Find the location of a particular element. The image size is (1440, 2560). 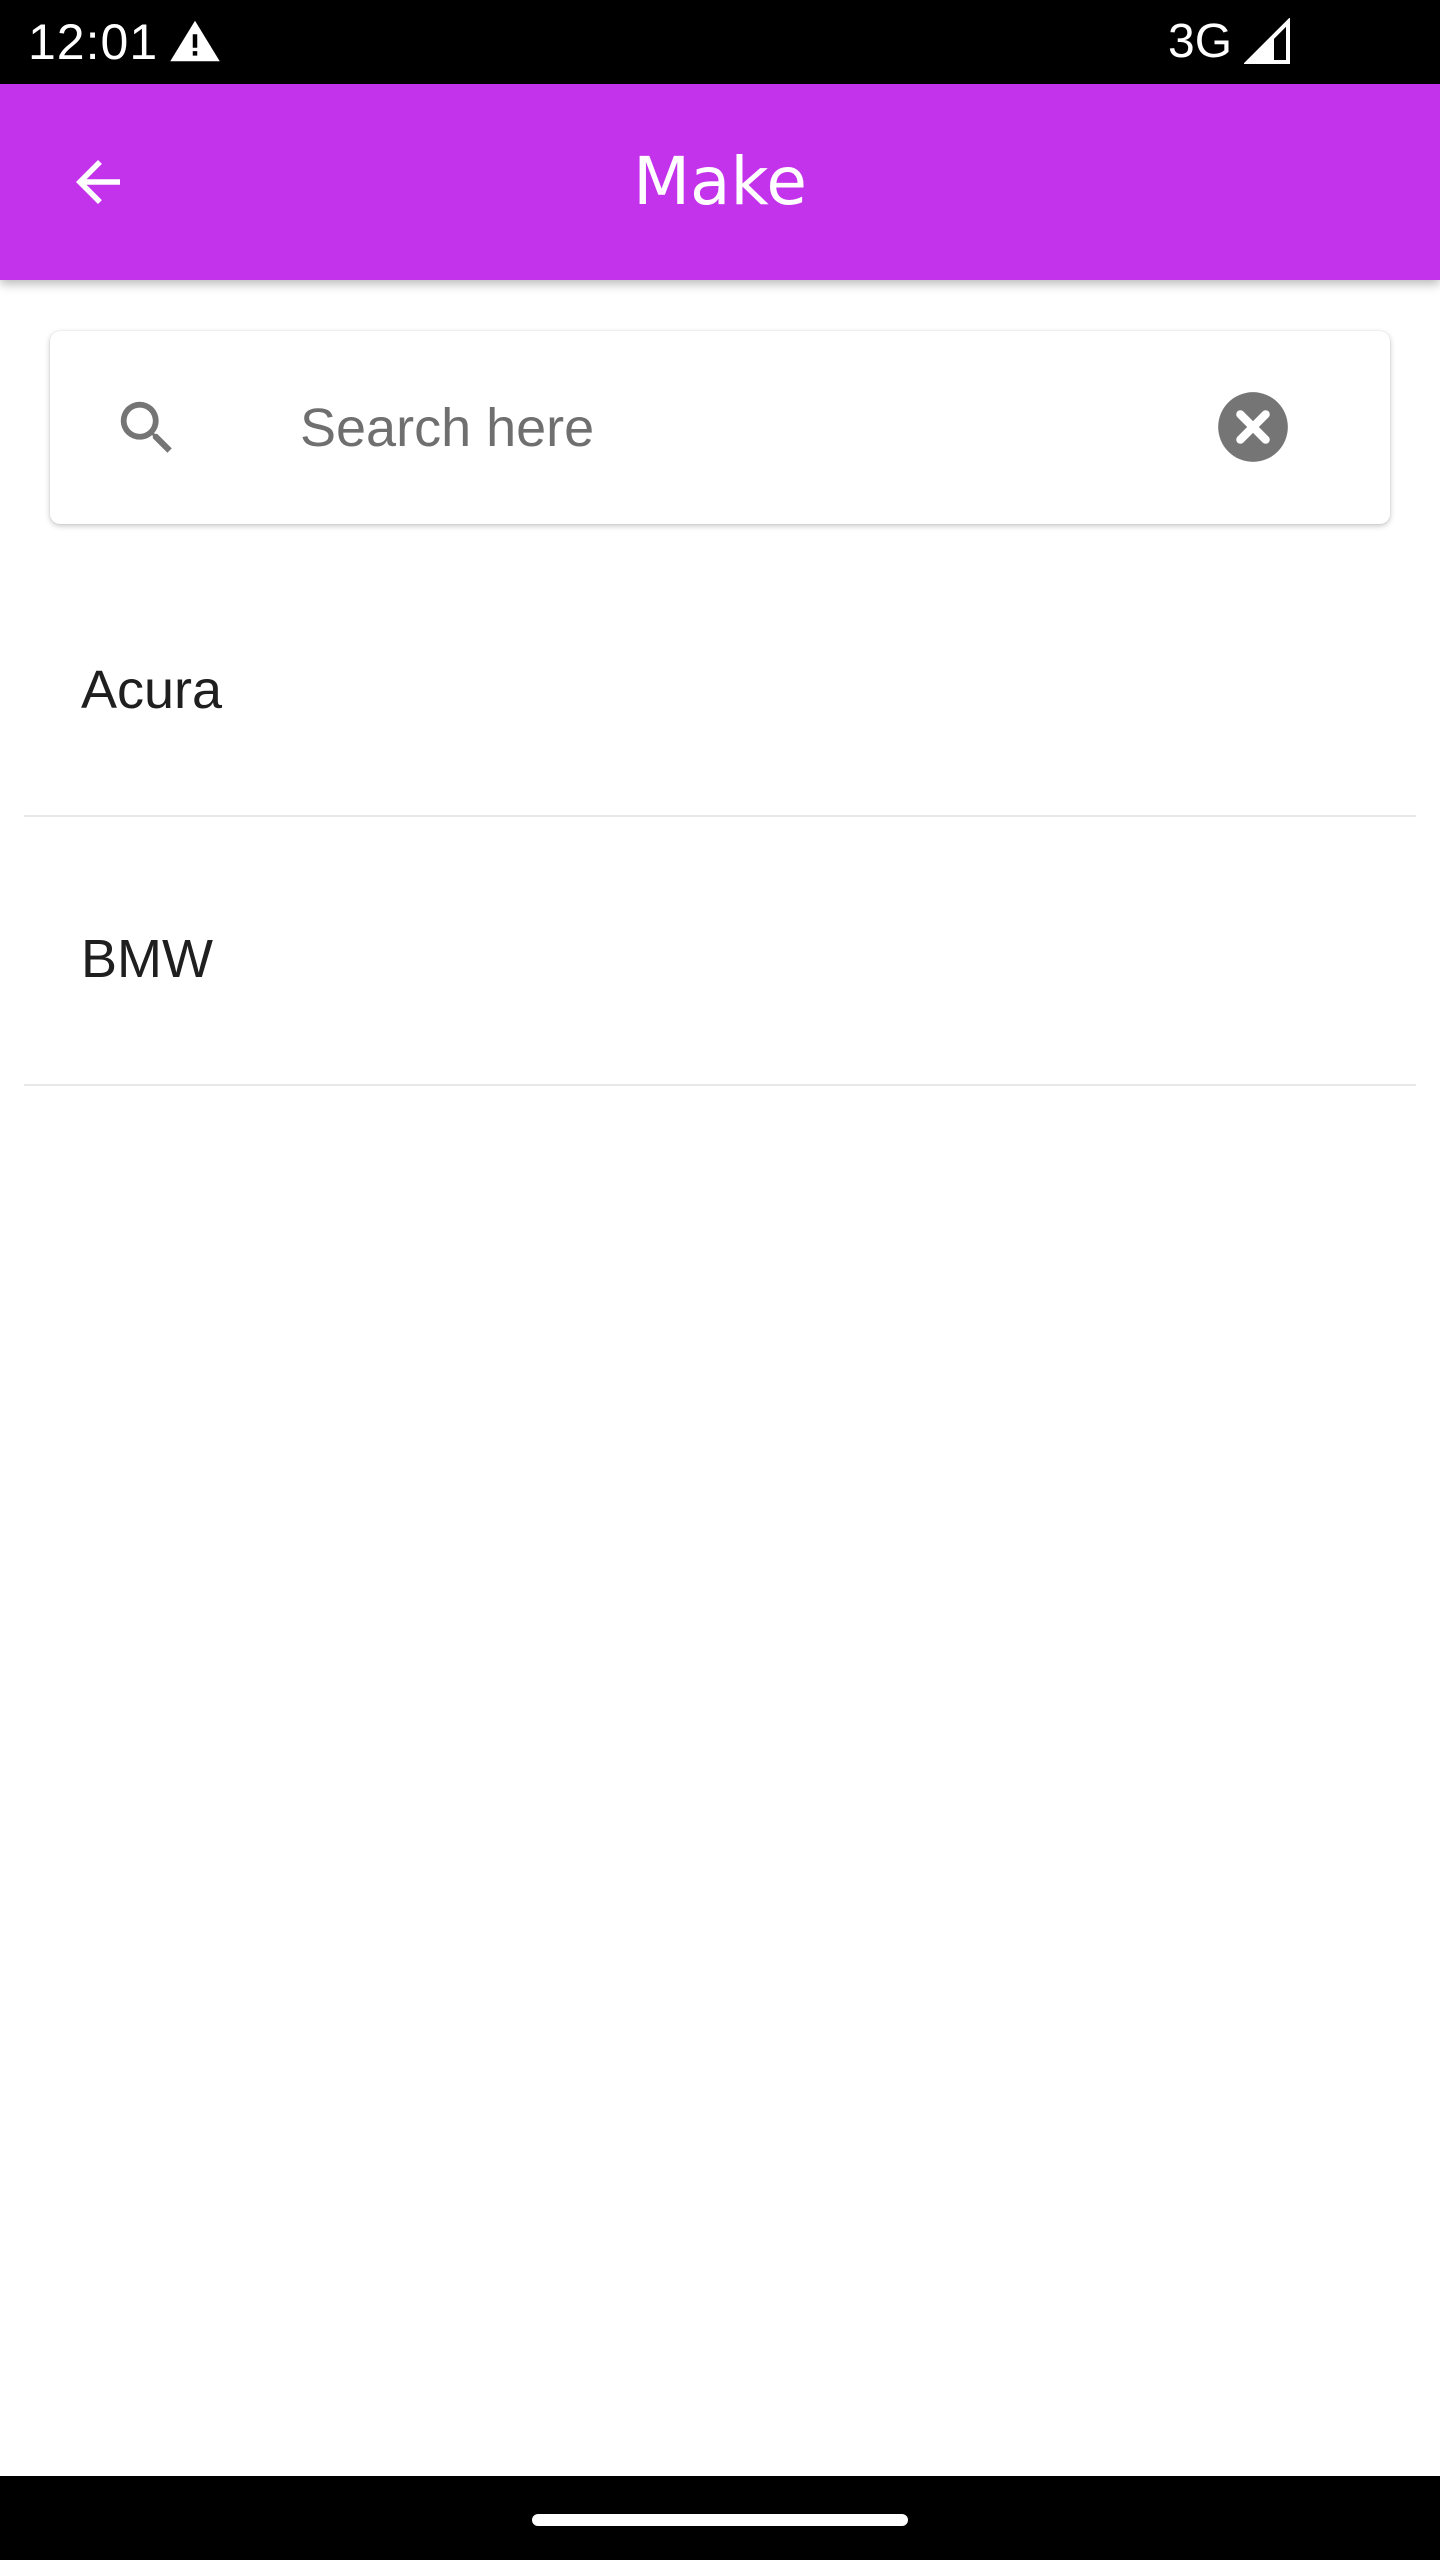

clear-search-button is located at coordinates (1253, 427).